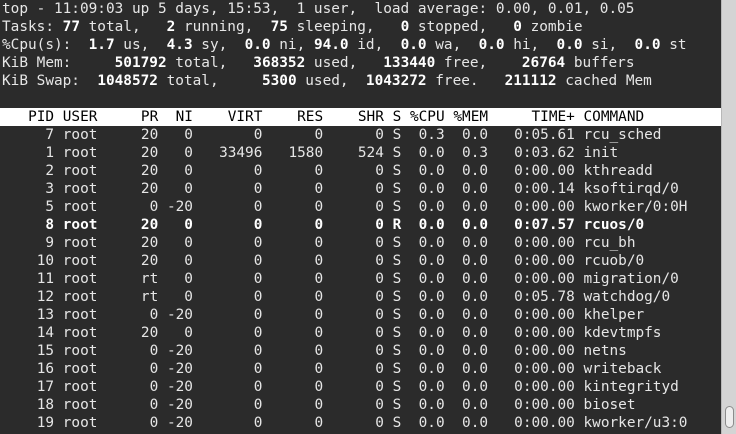 This screenshot has height=434, width=736. What do you see at coordinates (444, 45) in the screenshot?
I see `cpu-wa-label: wa,` at bounding box center [444, 45].